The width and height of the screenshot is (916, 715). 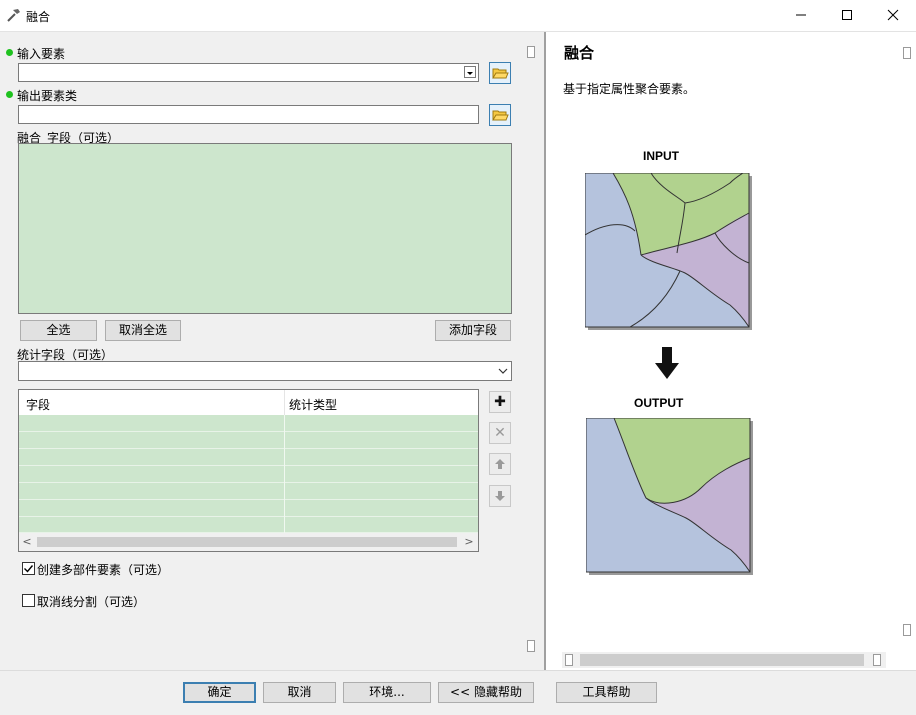 I want to click on add-row-button: ✚, so click(x=500, y=402).